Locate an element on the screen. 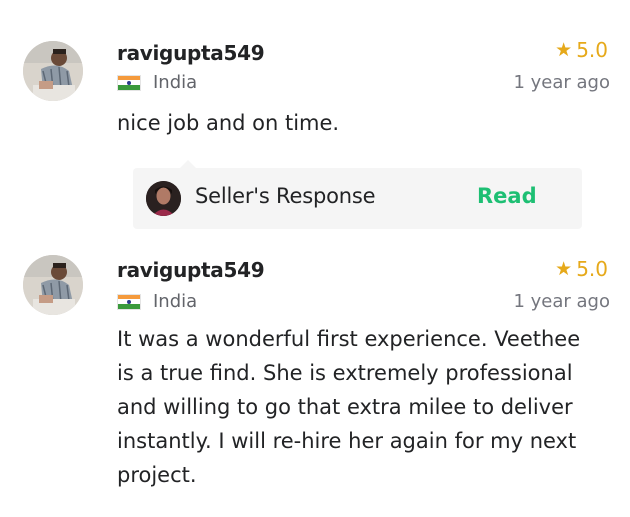 Image resolution: width=630 pixels, height=517 pixels. response-notch is located at coordinates (188, 164).